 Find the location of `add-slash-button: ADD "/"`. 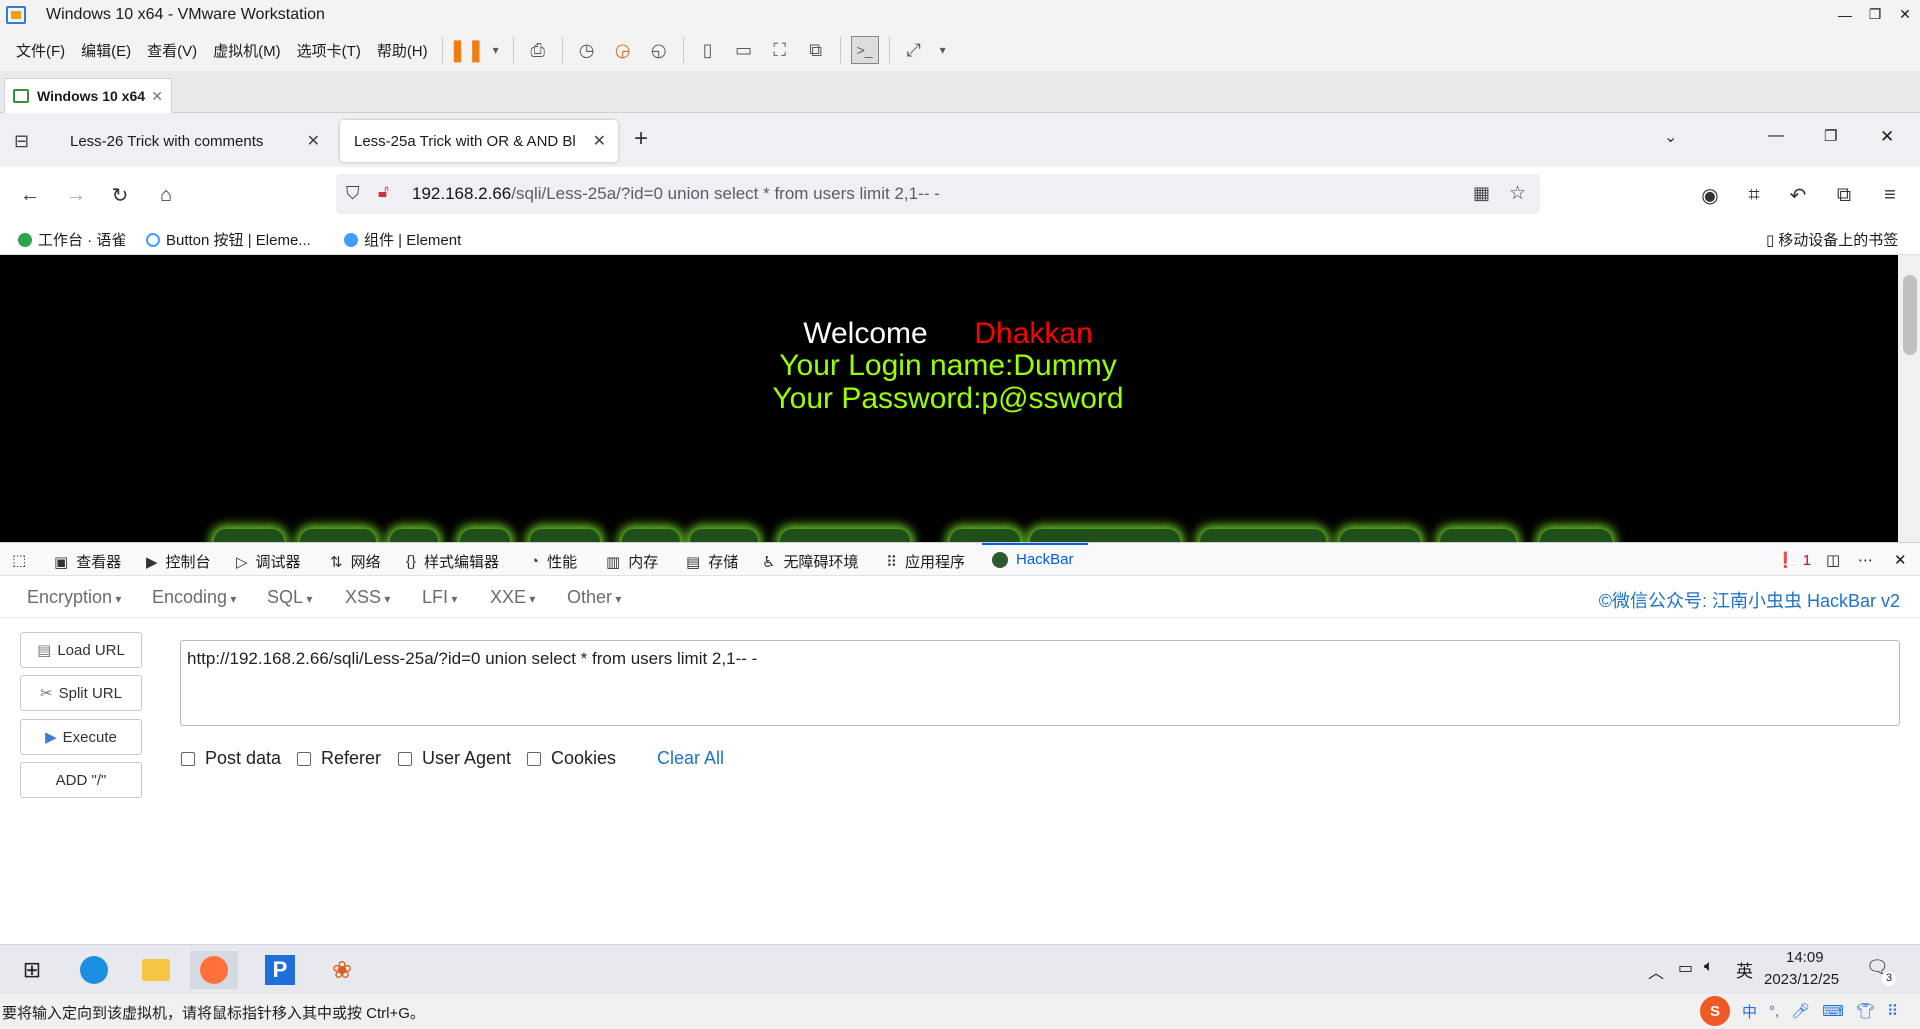

add-slash-button: ADD "/" is located at coordinates (81, 780).